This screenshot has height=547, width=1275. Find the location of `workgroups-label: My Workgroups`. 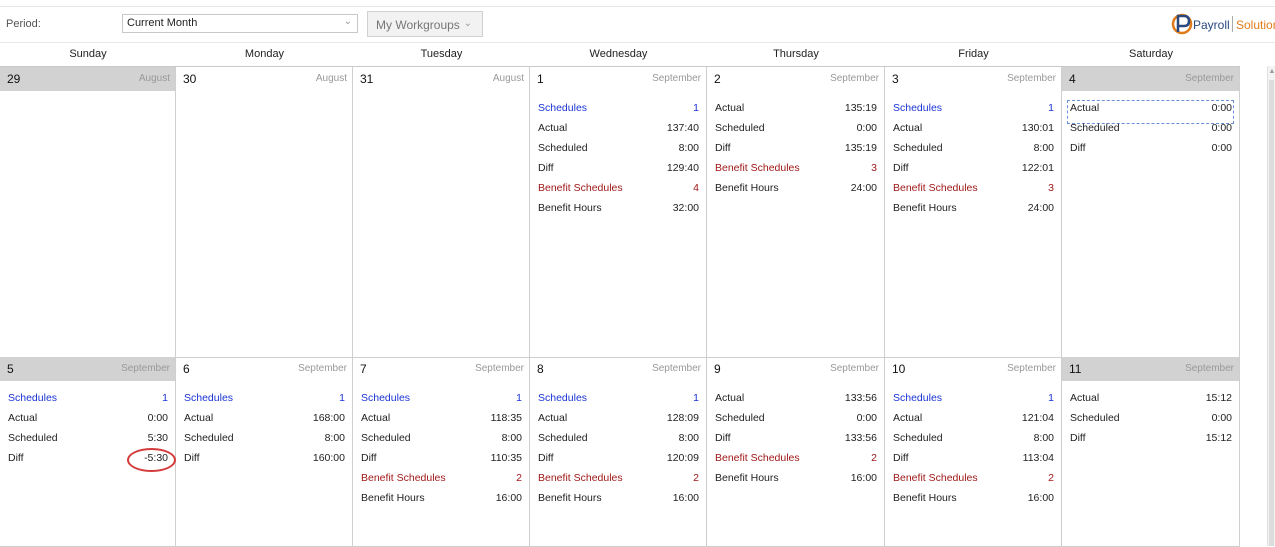

workgroups-label: My Workgroups is located at coordinates (418, 25).